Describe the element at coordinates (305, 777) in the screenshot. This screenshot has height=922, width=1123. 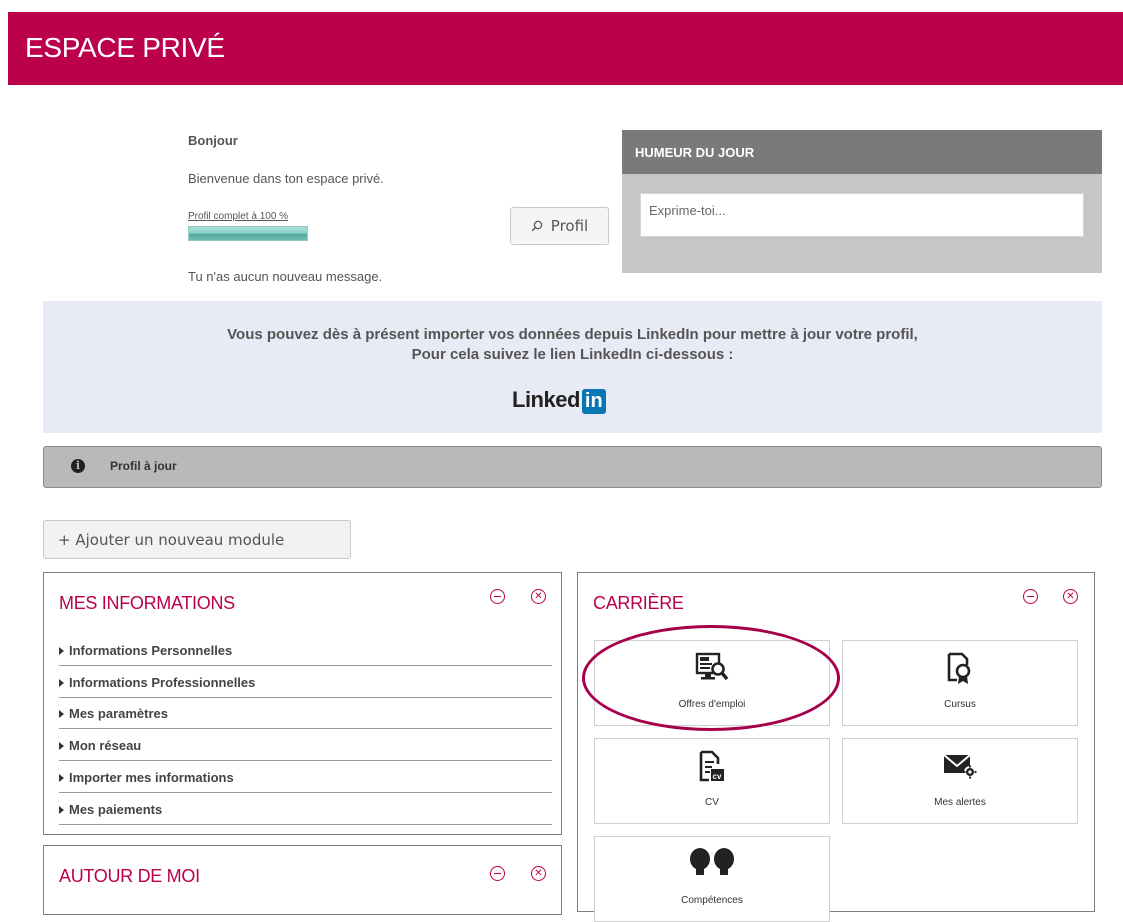
I see `info-menu-item: Importer mes informations` at that location.